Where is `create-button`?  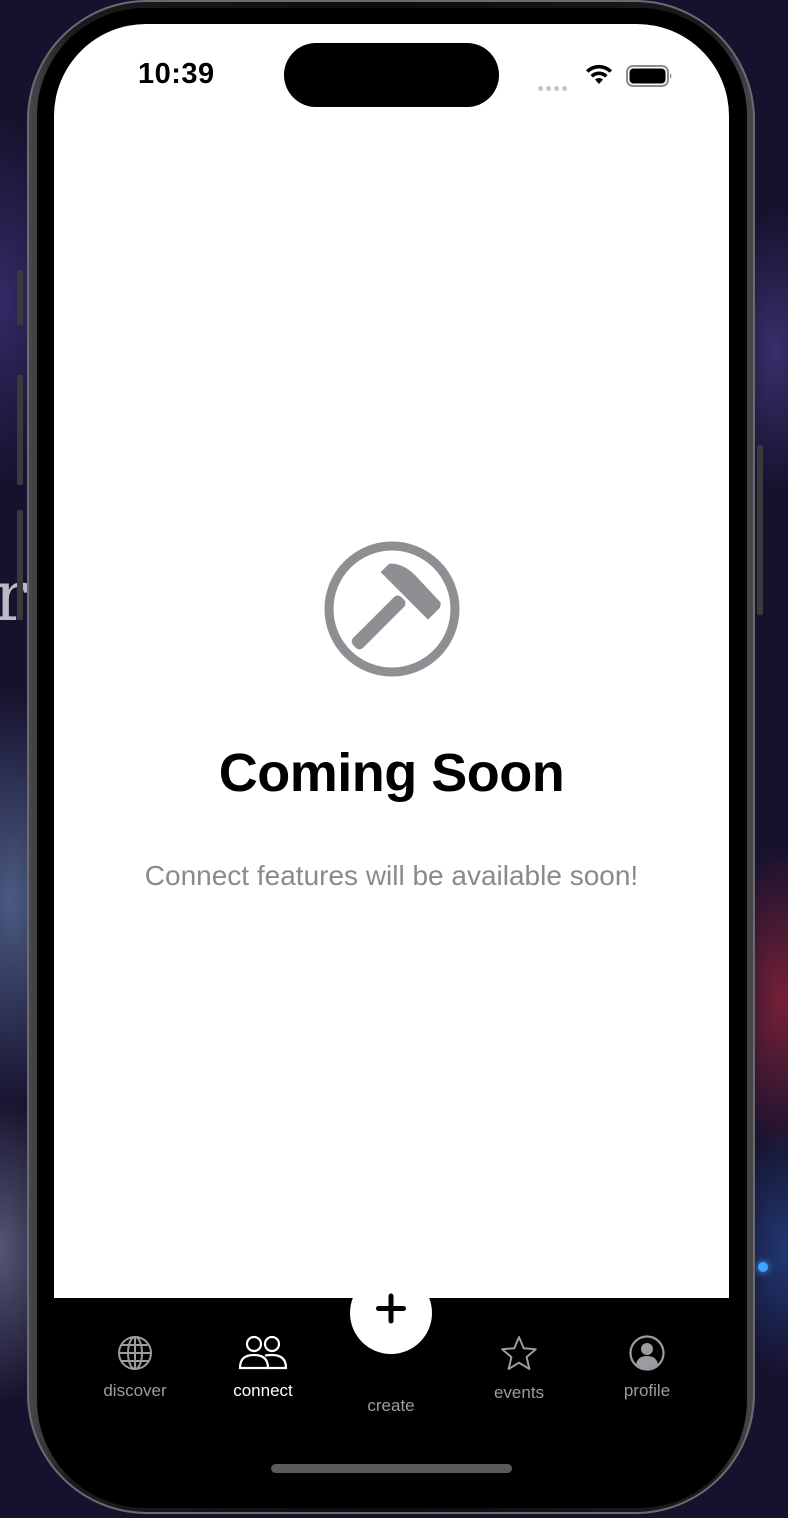 create-button is located at coordinates (391, 1313).